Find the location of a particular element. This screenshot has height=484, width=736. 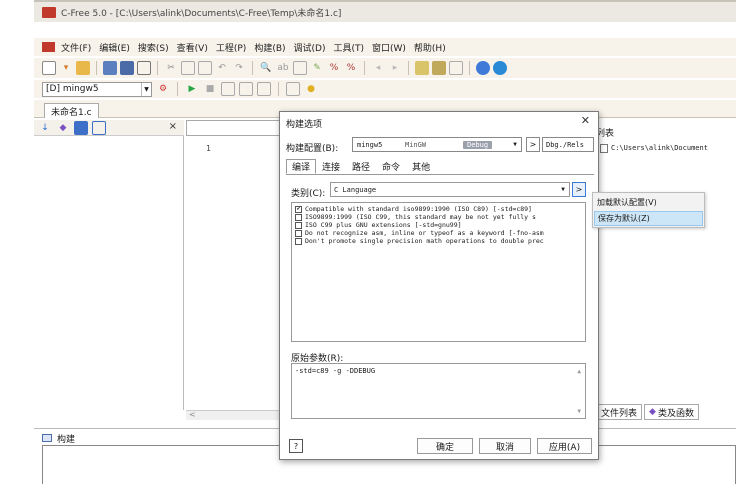

option-item: ISO C99 plus GNU extensions [-std=gnu99] is located at coordinates (438, 225).